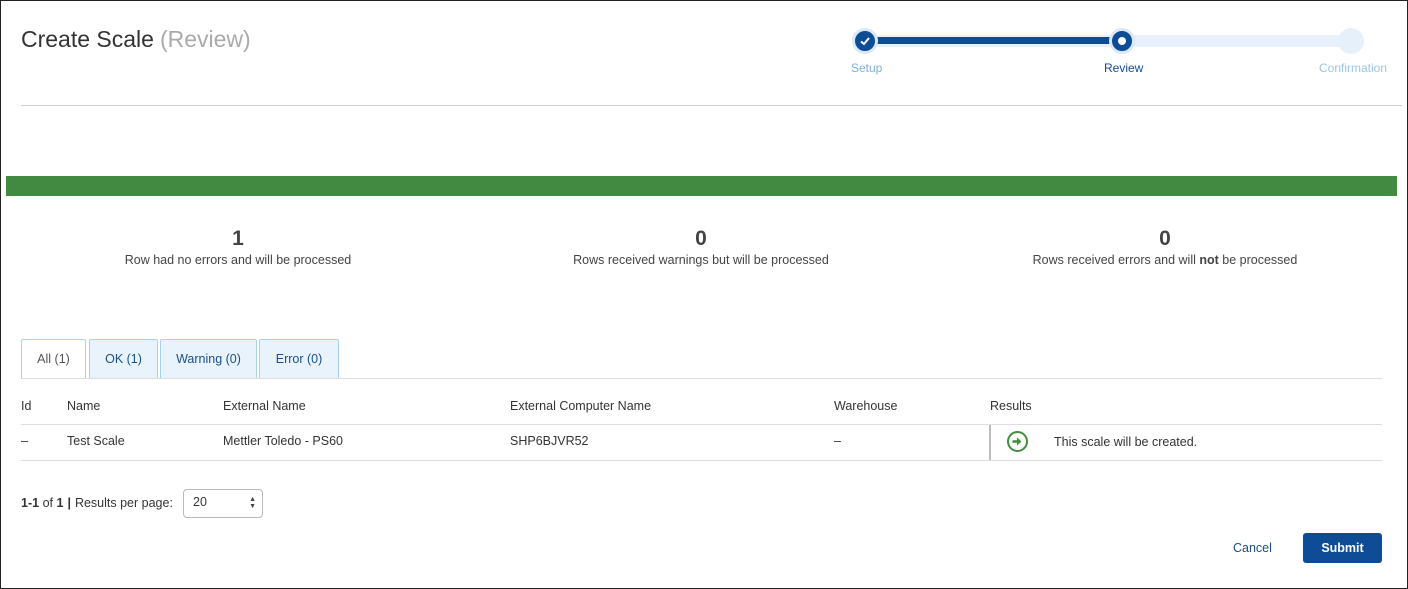 Image resolution: width=1408 pixels, height=589 pixels. What do you see at coordinates (87, 39) in the screenshot?
I see `page-title-text: Create Scale` at bounding box center [87, 39].